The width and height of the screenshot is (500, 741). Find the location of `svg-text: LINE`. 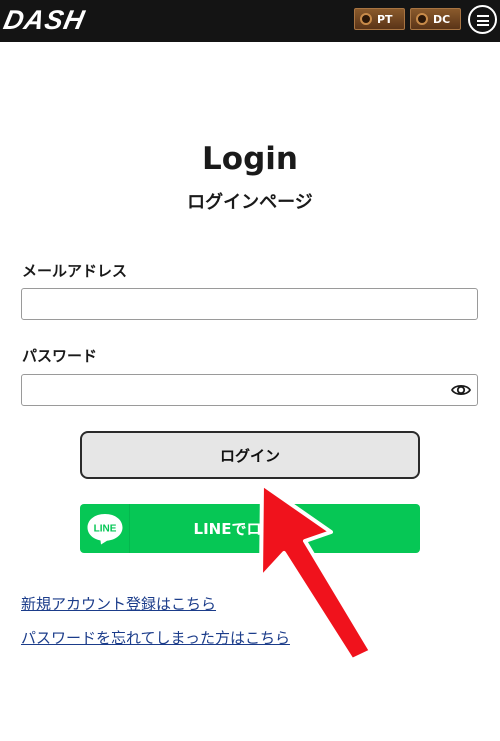

svg-text: LINE is located at coordinates (104, 528).